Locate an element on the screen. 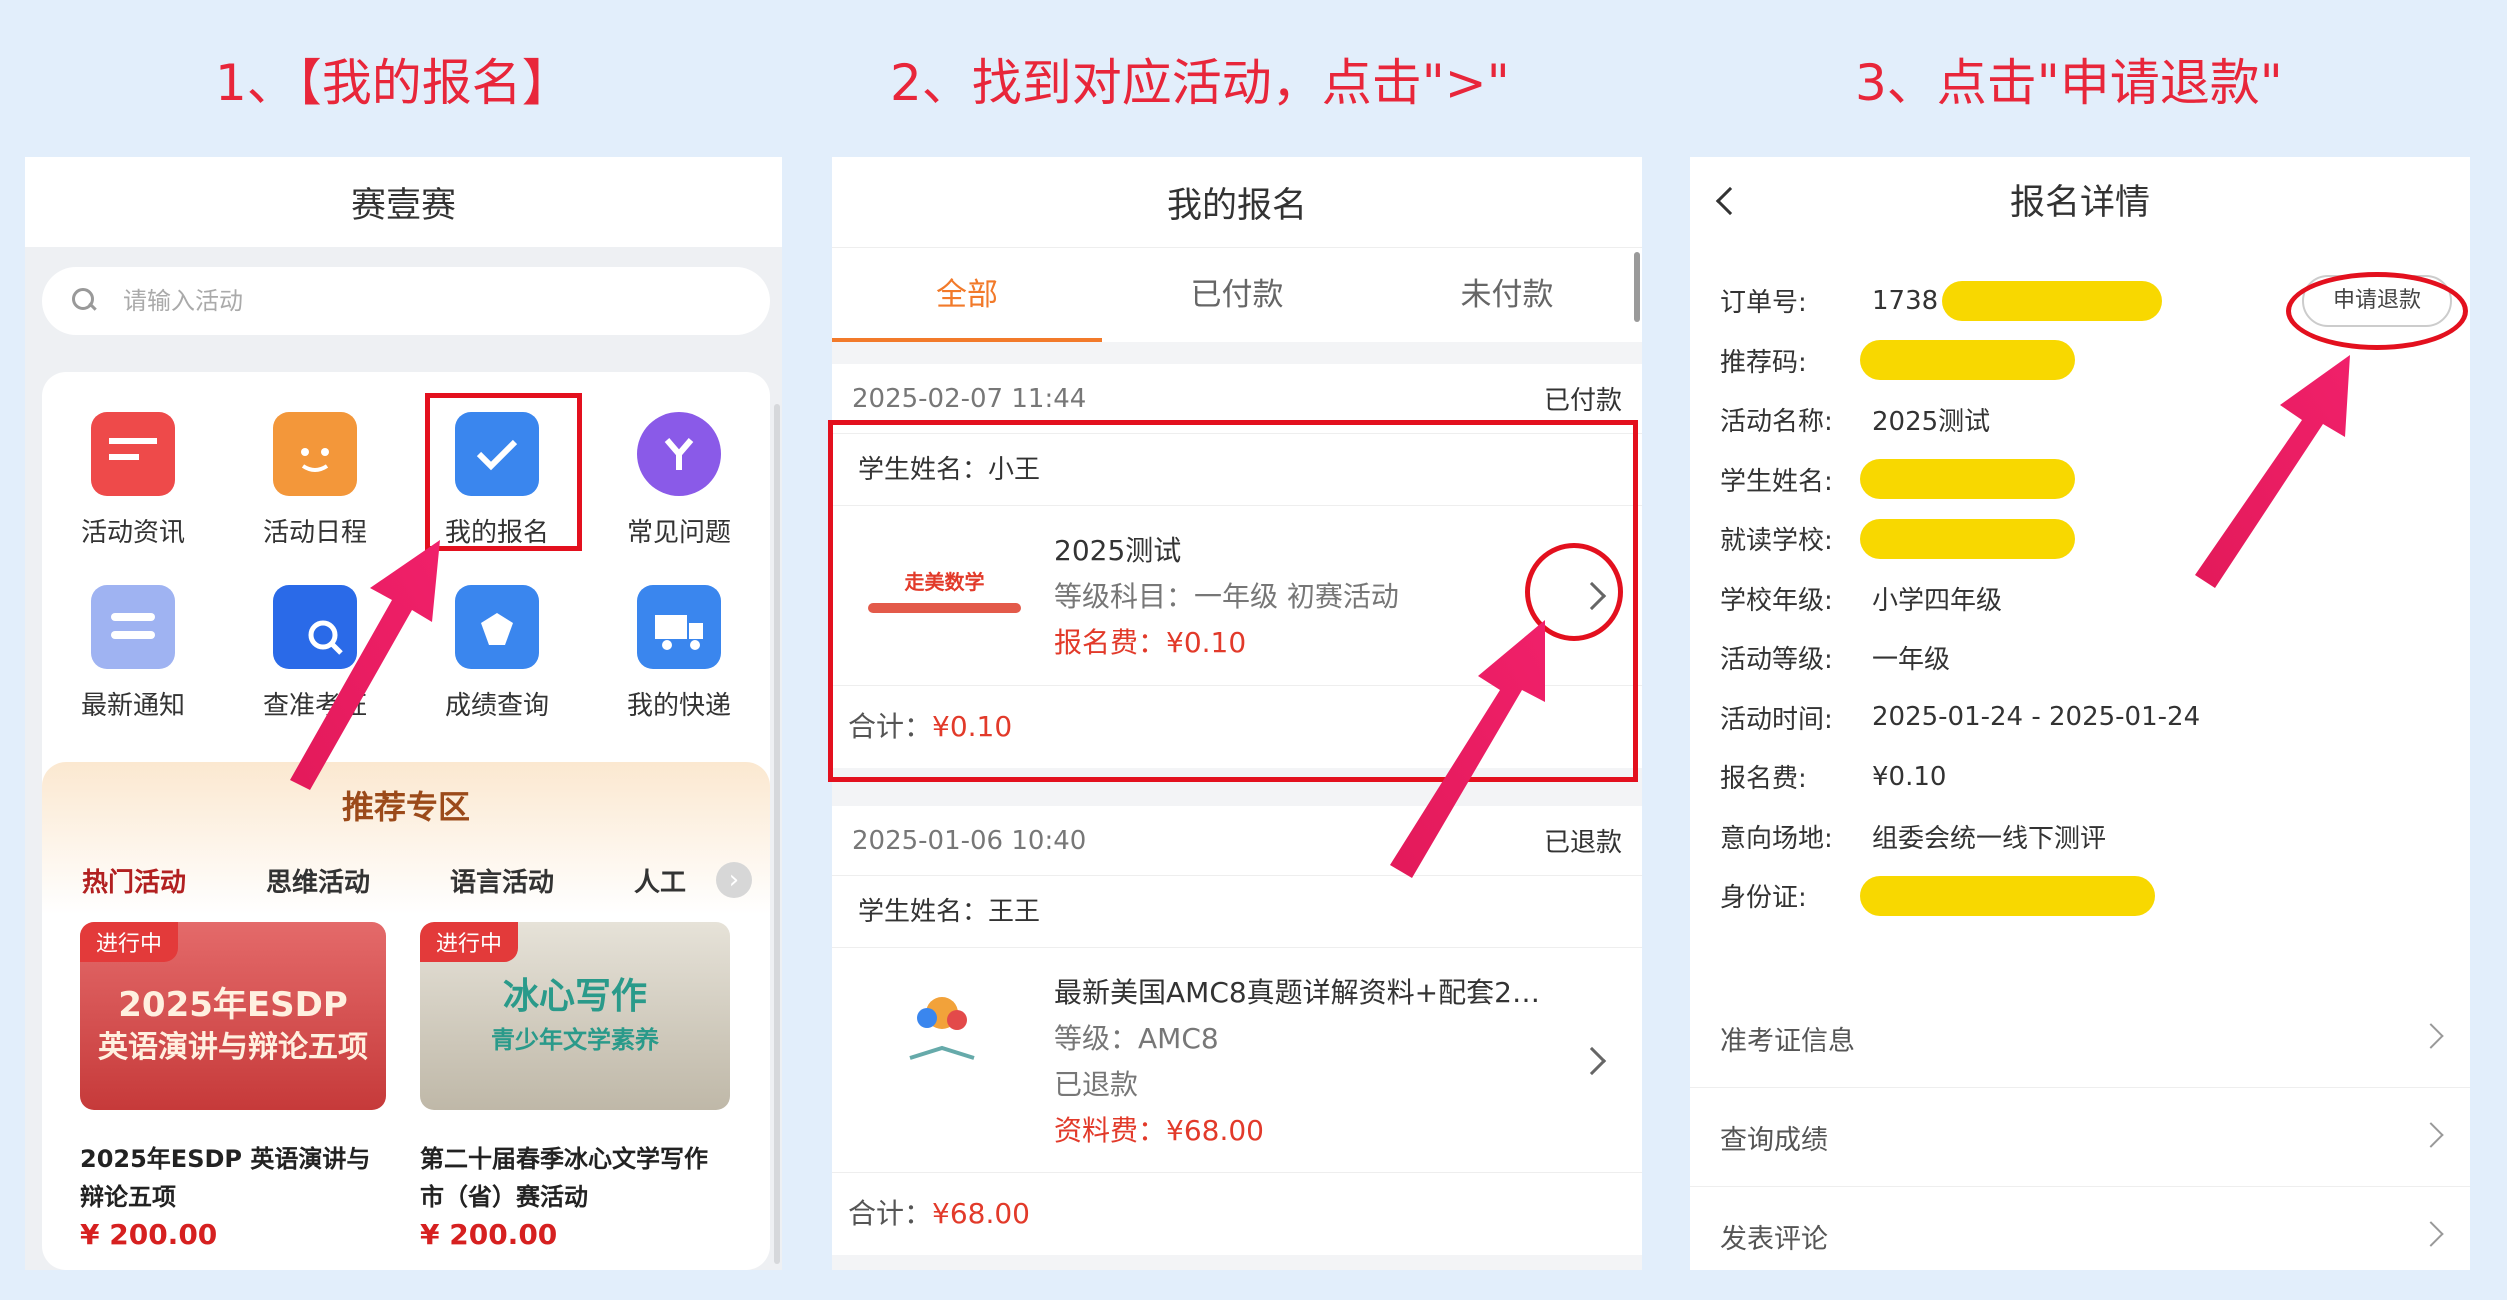 The height and width of the screenshot is (1300, 2507). grid-label: 我的报名 is located at coordinates (496, 533).